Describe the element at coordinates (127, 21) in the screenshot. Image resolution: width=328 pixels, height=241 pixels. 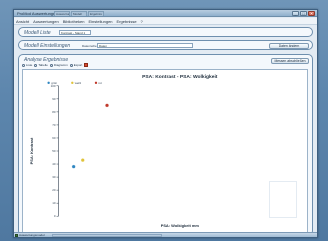
I see `menu-ergebnisse: Ergebnisse` at that location.